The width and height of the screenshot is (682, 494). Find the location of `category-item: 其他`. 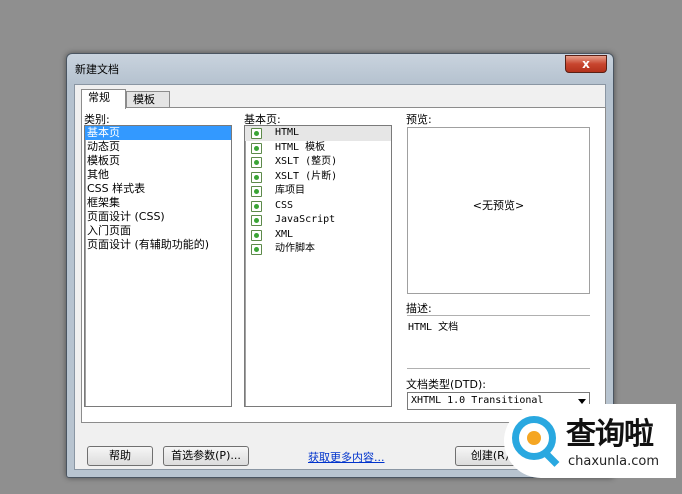

category-item: 其他 is located at coordinates (158, 175).